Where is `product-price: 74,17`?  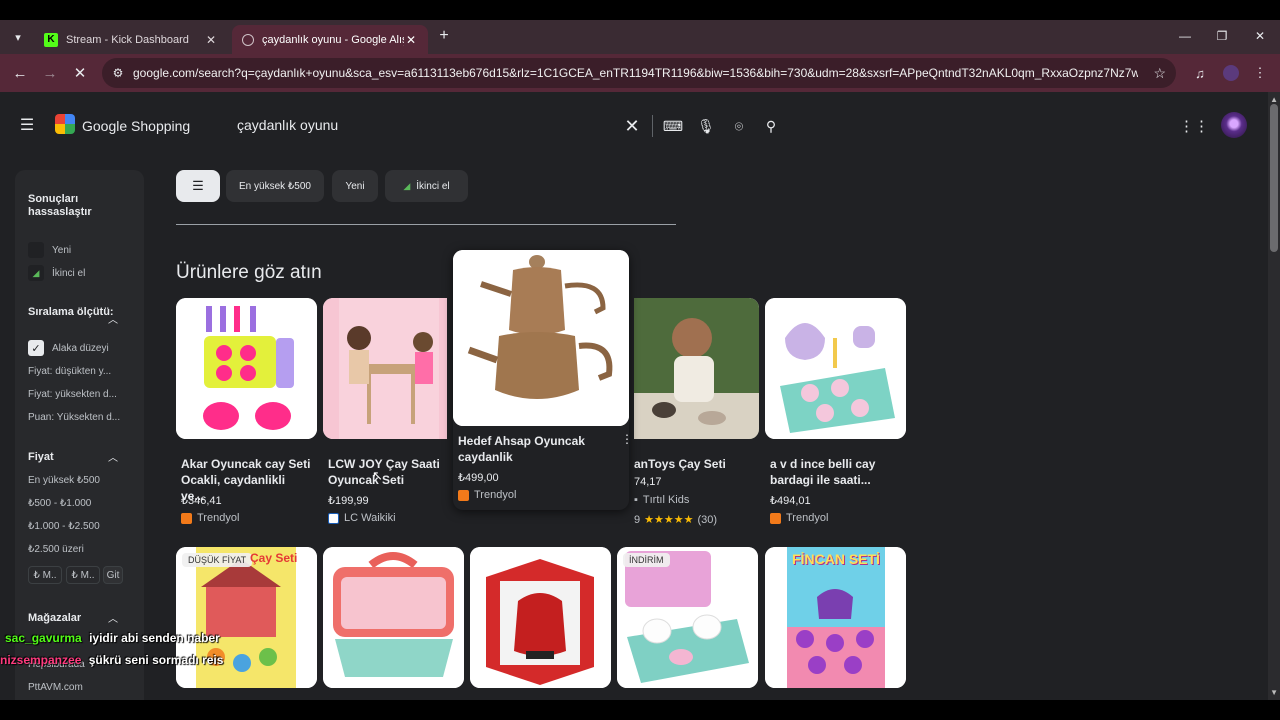
product-price: 74,17 is located at coordinates (648, 482).